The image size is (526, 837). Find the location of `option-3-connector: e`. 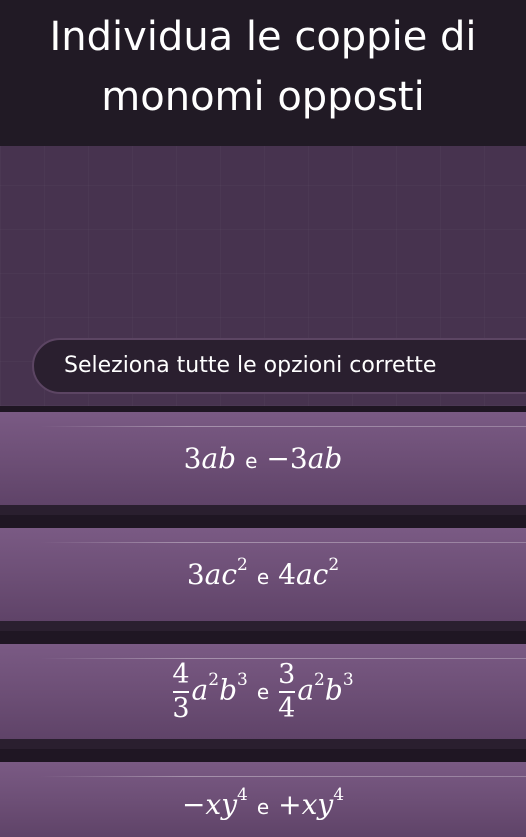

option-3-connector: e is located at coordinates (263, 692).